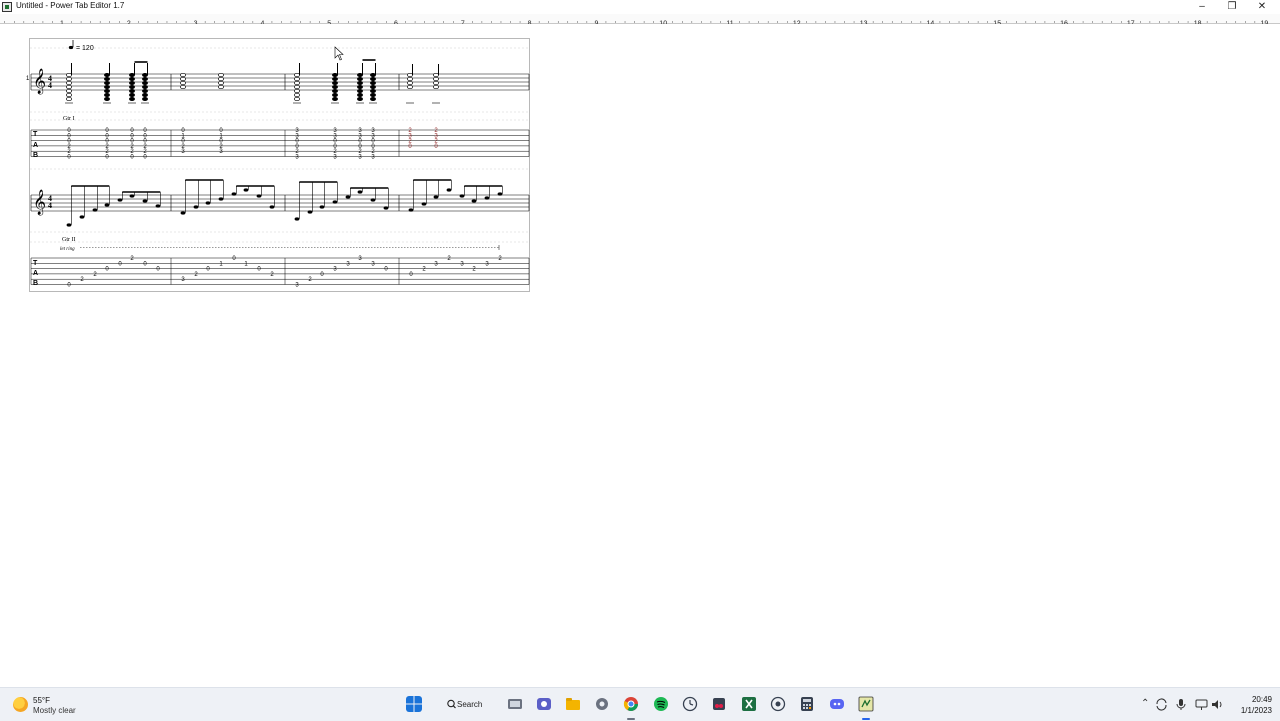  What do you see at coordinates (41, 700) in the screenshot?
I see `weather-temperature: 55°F` at bounding box center [41, 700].